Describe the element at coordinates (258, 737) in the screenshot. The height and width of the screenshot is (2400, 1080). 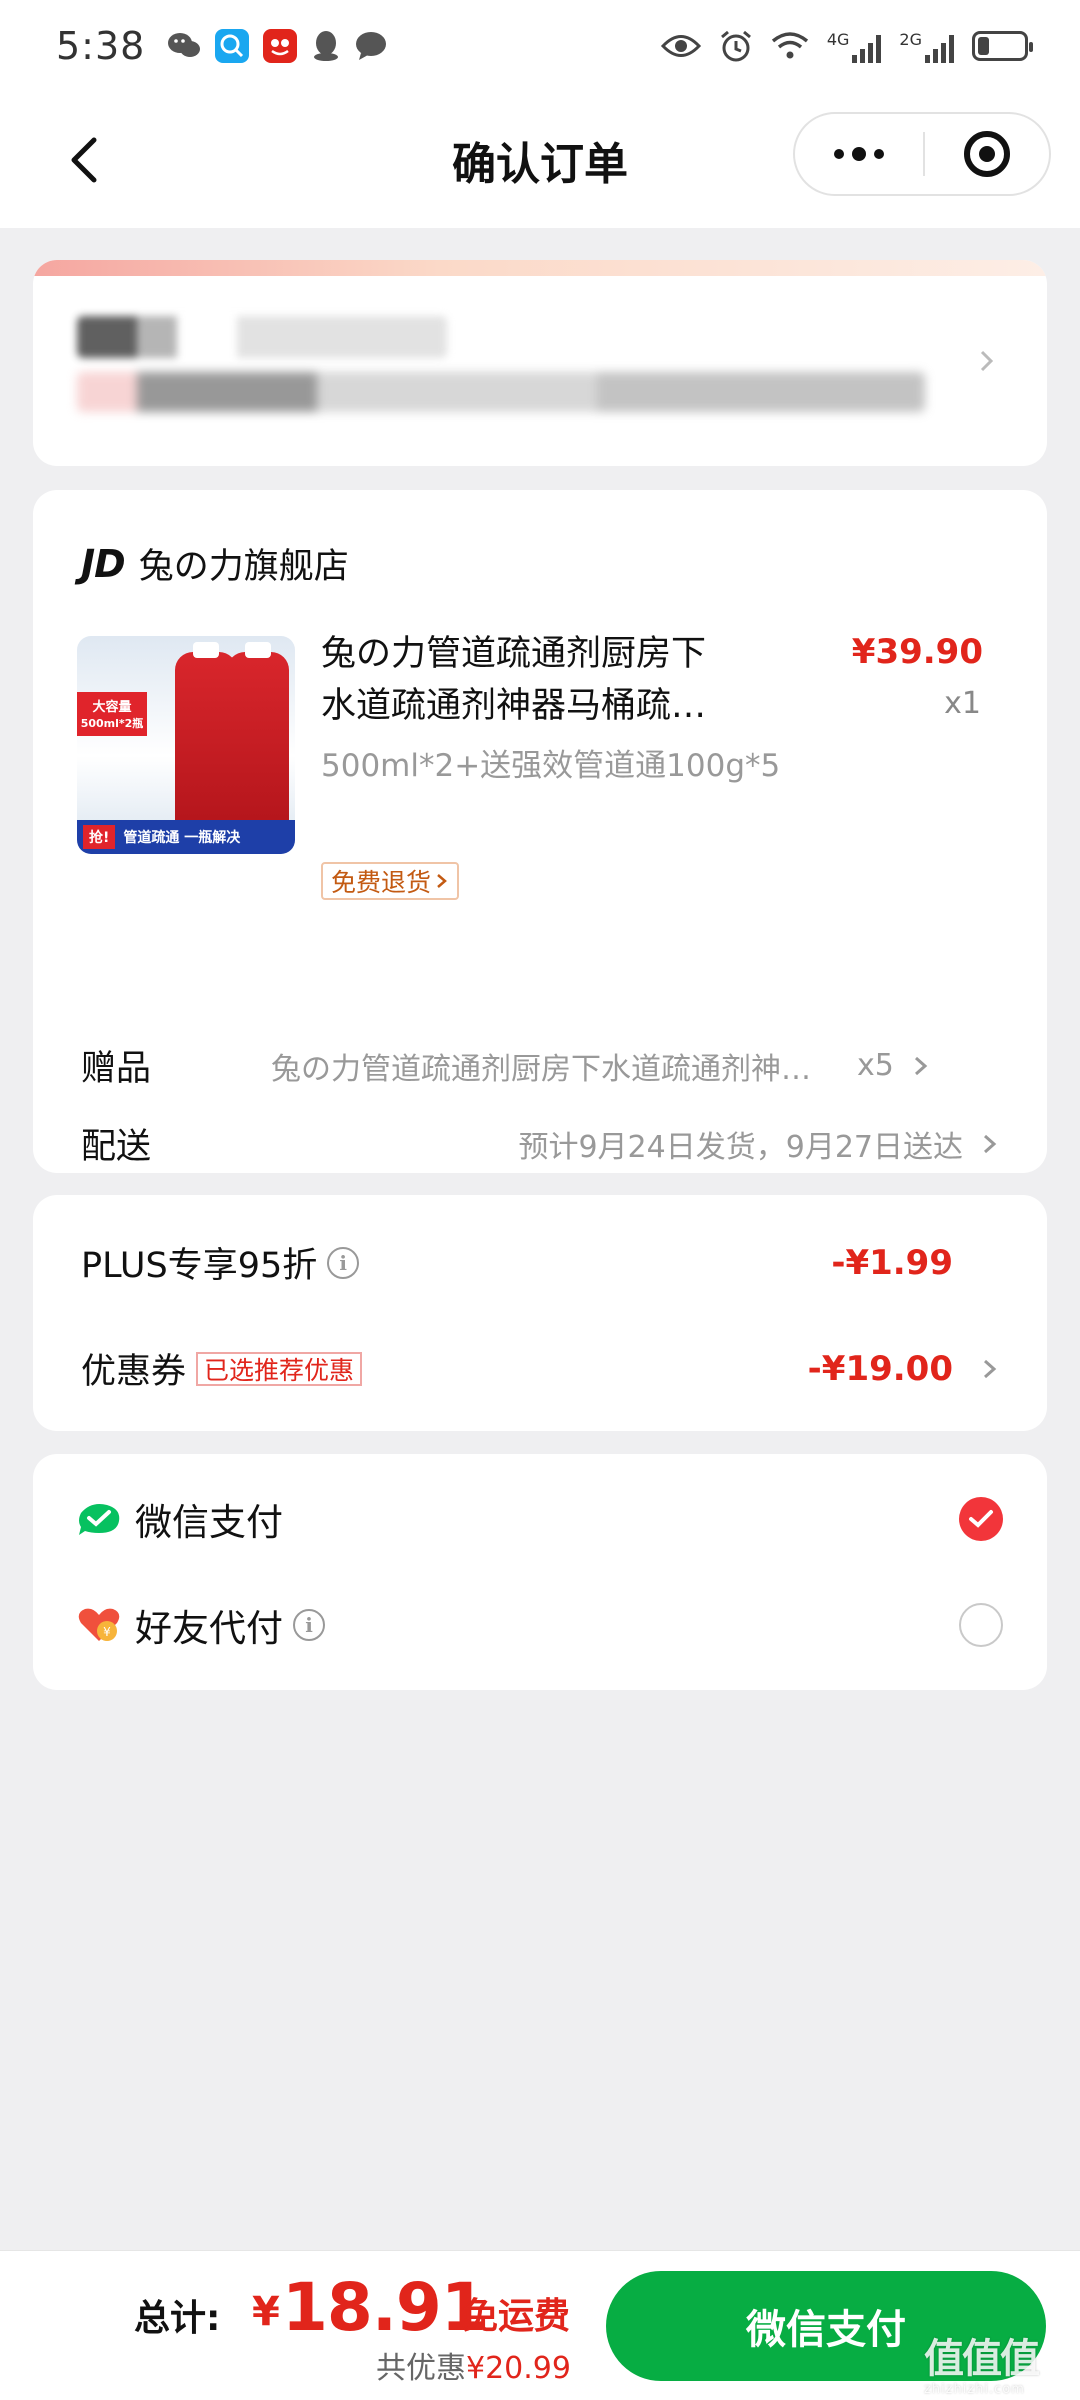
I see `bottle-graphic` at that location.